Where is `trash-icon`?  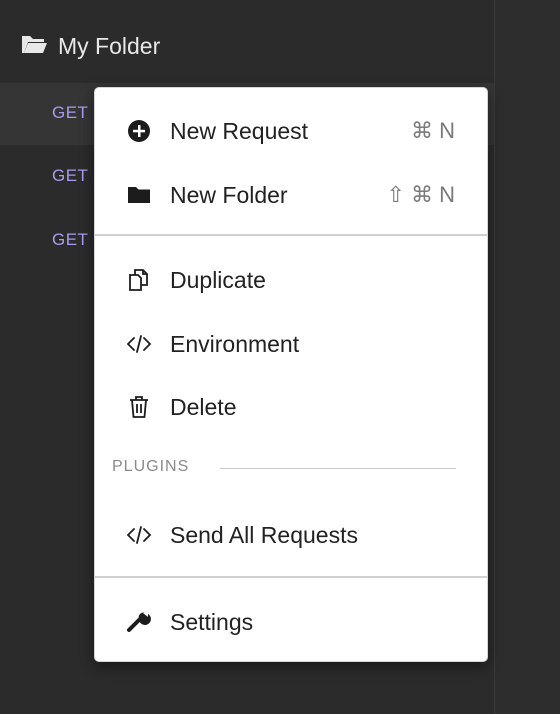
trash-icon is located at coordinates (139, 407).